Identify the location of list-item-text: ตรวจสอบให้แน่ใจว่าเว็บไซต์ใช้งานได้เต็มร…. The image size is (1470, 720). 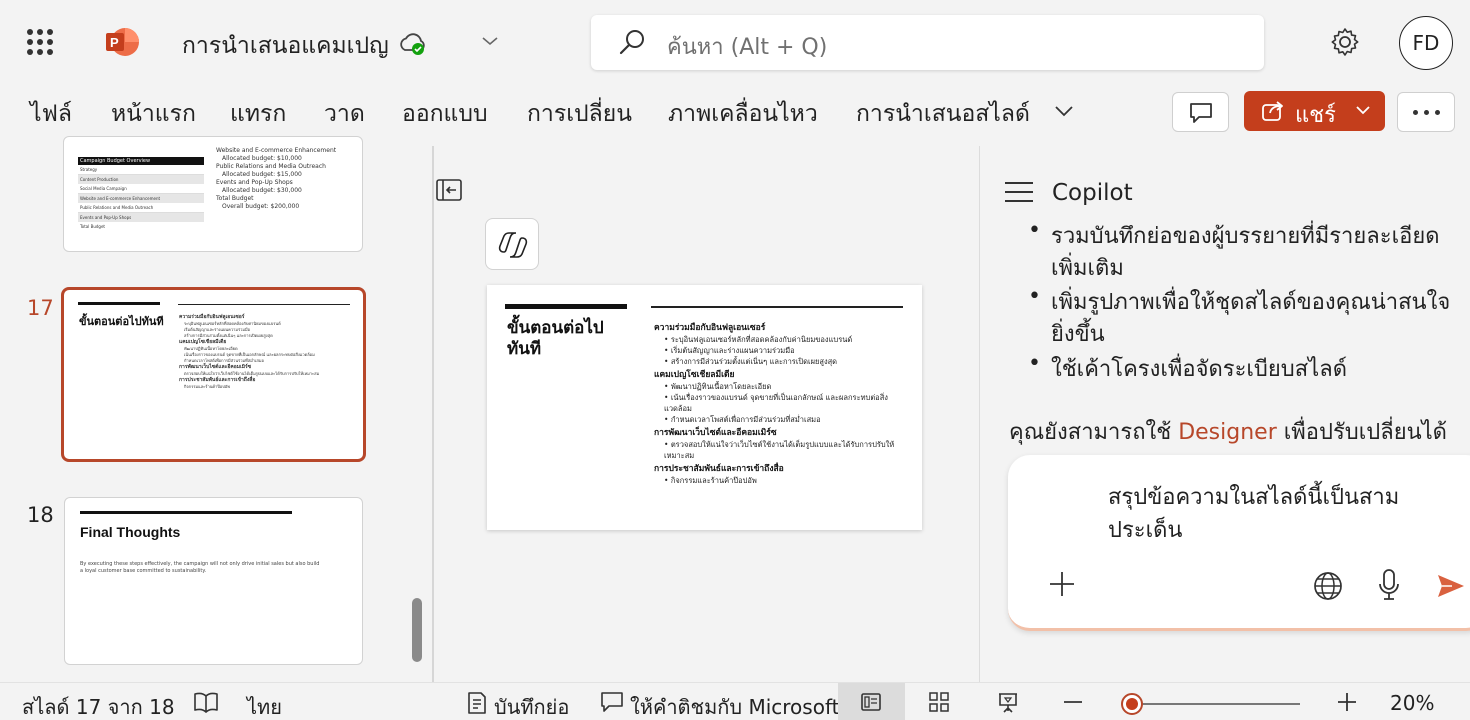
(779, 450).